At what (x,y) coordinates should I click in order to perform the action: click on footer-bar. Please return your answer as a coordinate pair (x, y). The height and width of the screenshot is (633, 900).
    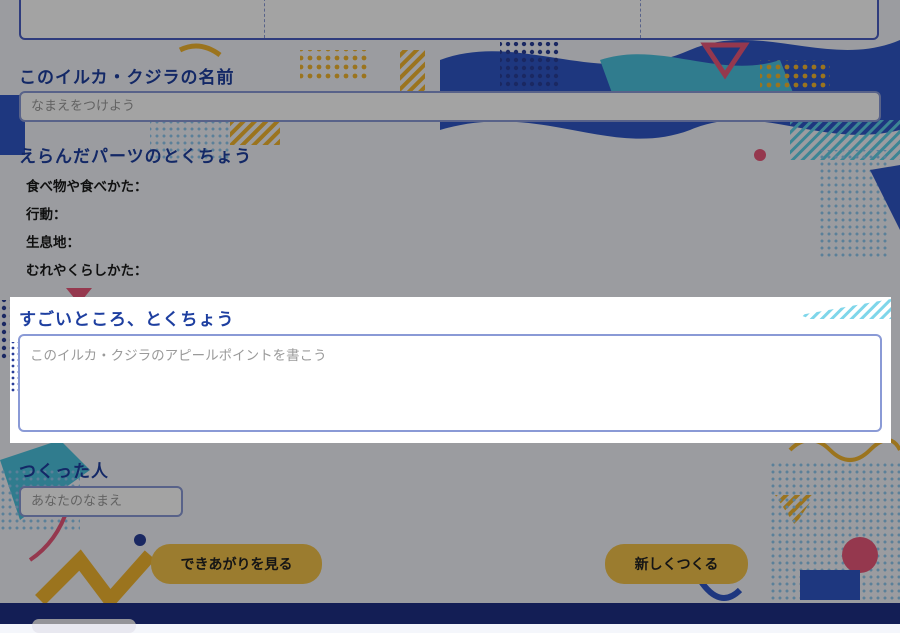
    Looking at the image, I should click on (450, 613).